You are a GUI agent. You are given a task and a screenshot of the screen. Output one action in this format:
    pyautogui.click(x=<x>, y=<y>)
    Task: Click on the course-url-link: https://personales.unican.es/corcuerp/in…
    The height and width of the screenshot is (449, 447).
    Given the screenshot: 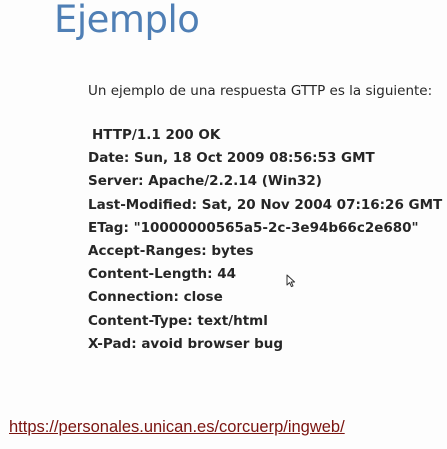 What is the action you would take?
    pyautogui.click(x=177, y=427)
    